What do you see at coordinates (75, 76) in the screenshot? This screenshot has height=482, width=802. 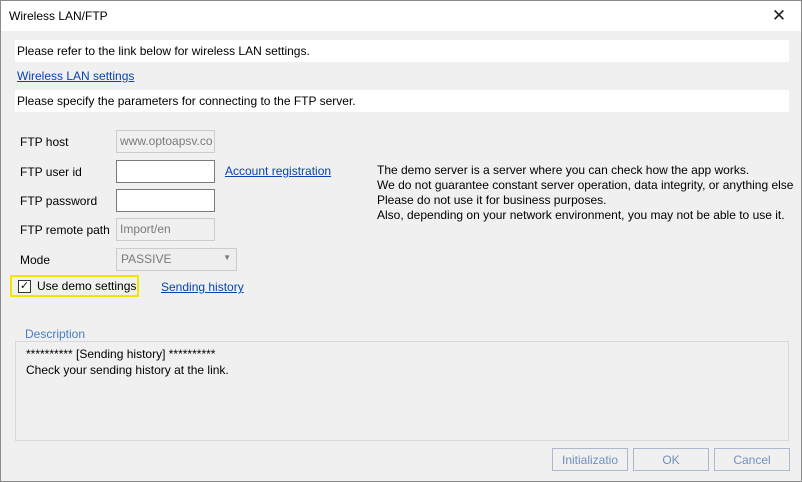 I see `wireless-lan-settings-link: Wireless LAN settings` at bounding box center [75, 76].